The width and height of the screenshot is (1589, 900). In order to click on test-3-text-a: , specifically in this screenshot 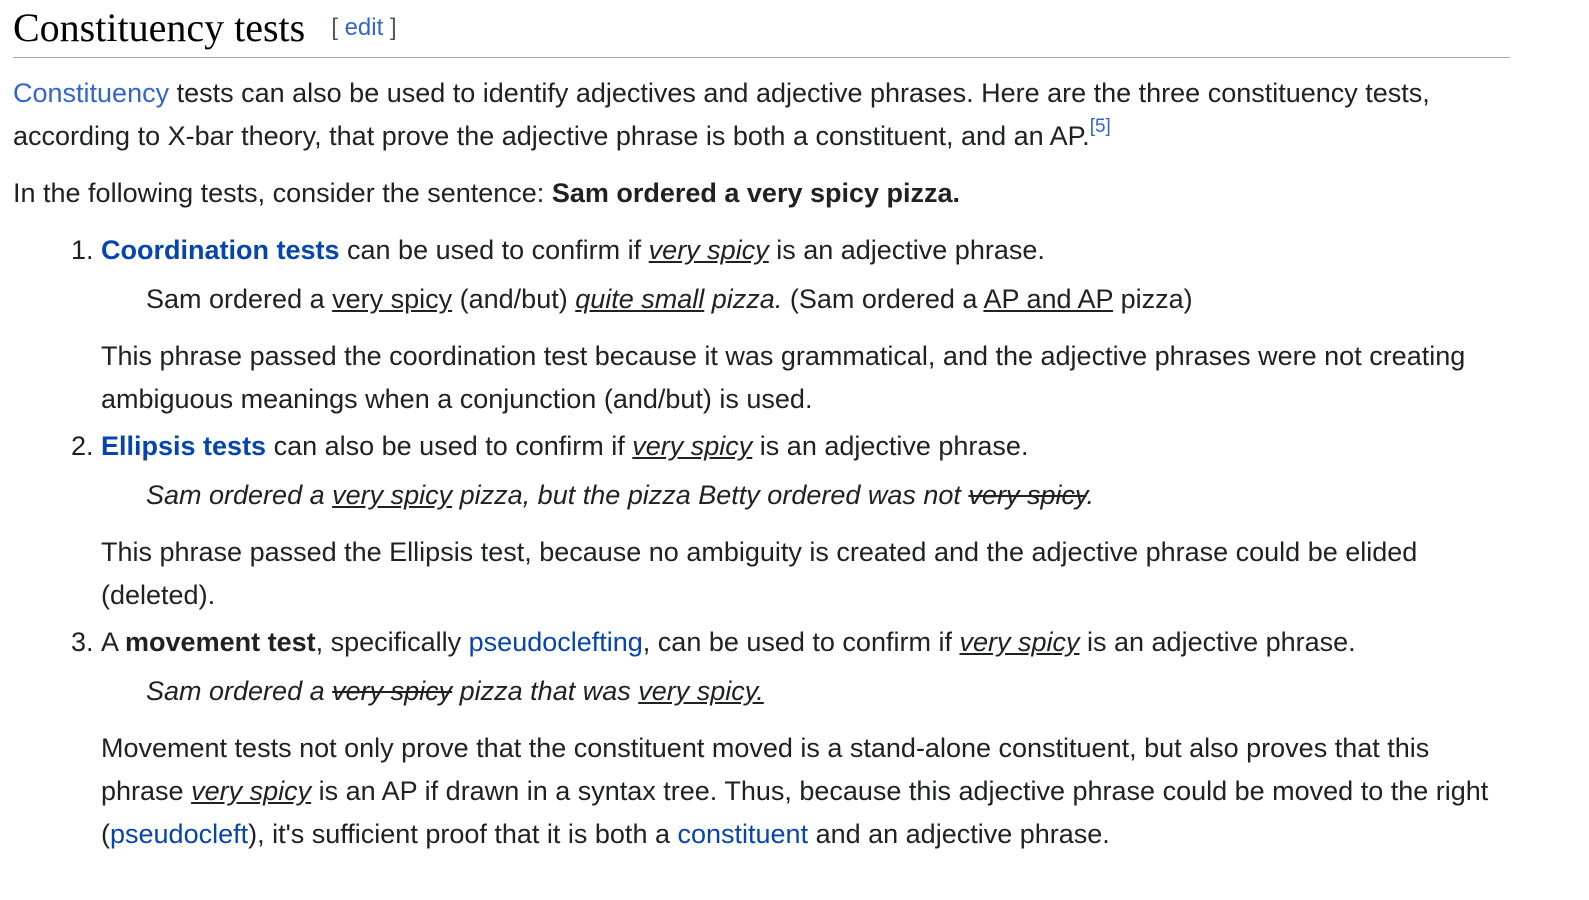, I will do `click(392, 642)`.